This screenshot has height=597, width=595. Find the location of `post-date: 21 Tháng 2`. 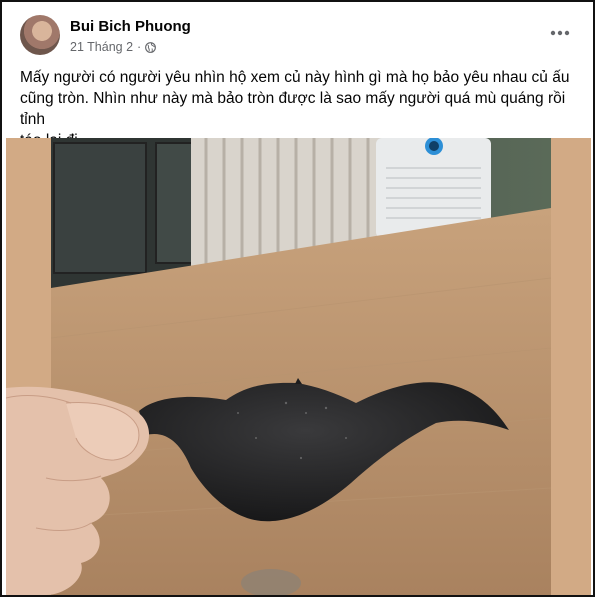

post-date: 21 Tháng 2 is located at coordinates (101, 47).